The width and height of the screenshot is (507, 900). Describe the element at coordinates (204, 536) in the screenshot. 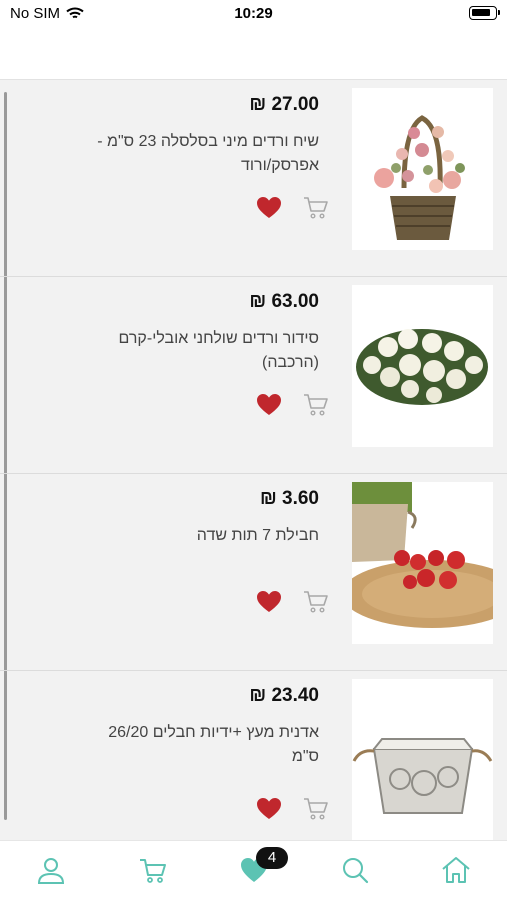

I see `product-title: חבילת 7 תות שדה` at that location.